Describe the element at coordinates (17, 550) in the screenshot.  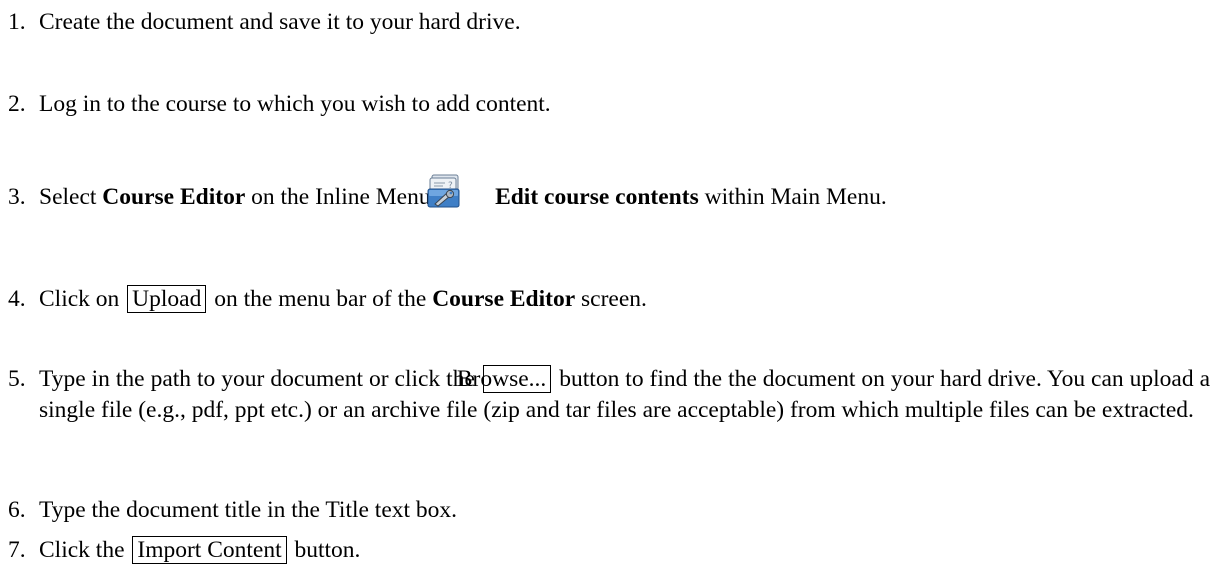
I see `step-number: 7.` at that location.